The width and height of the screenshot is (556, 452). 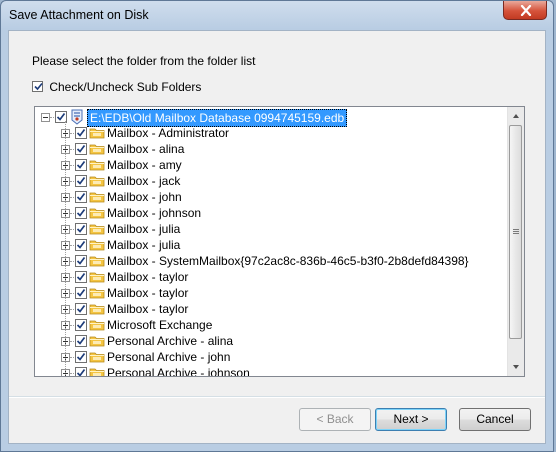 What do you see at coordinates (516, 116) in the screenshot?
I see `scroll-up-icon` at bounding box center [516, 116].